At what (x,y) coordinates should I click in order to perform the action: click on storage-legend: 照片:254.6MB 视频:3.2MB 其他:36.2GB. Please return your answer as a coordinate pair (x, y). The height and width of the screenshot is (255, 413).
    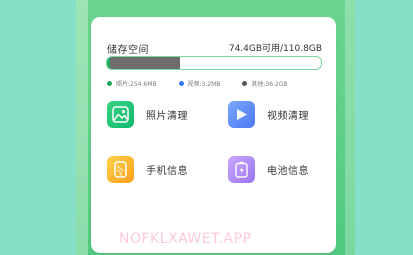
    Looking at the image, I should click on (217, 83).